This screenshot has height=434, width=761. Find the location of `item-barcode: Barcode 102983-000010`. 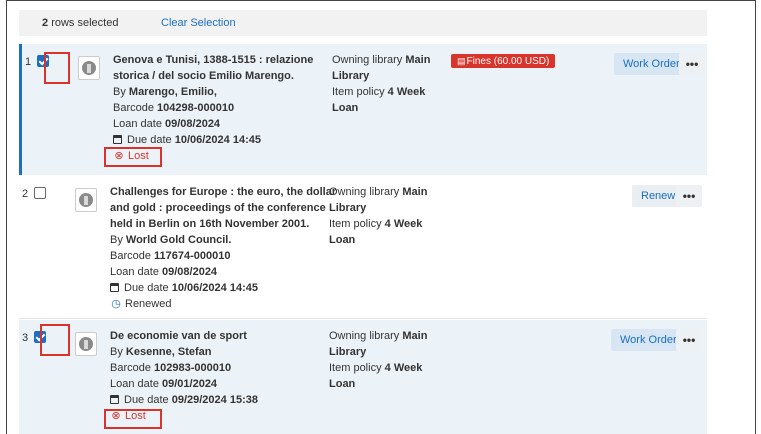

item-barcode: Barcode 102983-000010 is located at coordinates (171, 368).